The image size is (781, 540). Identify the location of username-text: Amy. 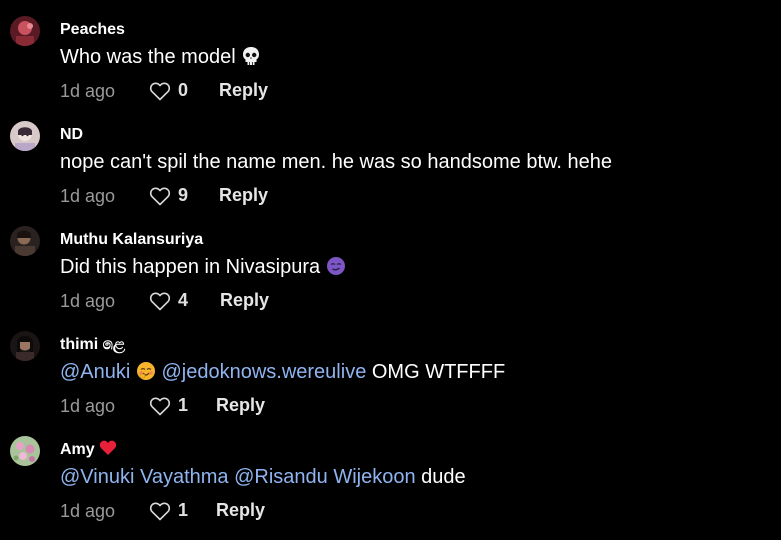
(77, 449).